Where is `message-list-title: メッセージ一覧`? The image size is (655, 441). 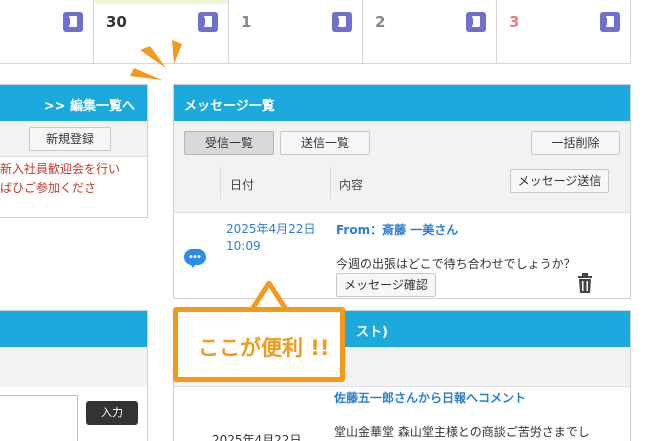
message-list-title: メッセージ一覧 is located at coordinates (402, 103).